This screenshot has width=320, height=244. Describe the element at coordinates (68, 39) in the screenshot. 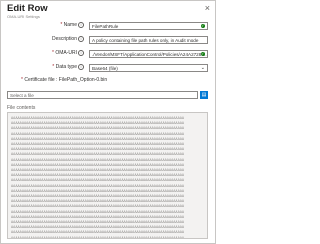

I see `description-label: Description i` at that location.